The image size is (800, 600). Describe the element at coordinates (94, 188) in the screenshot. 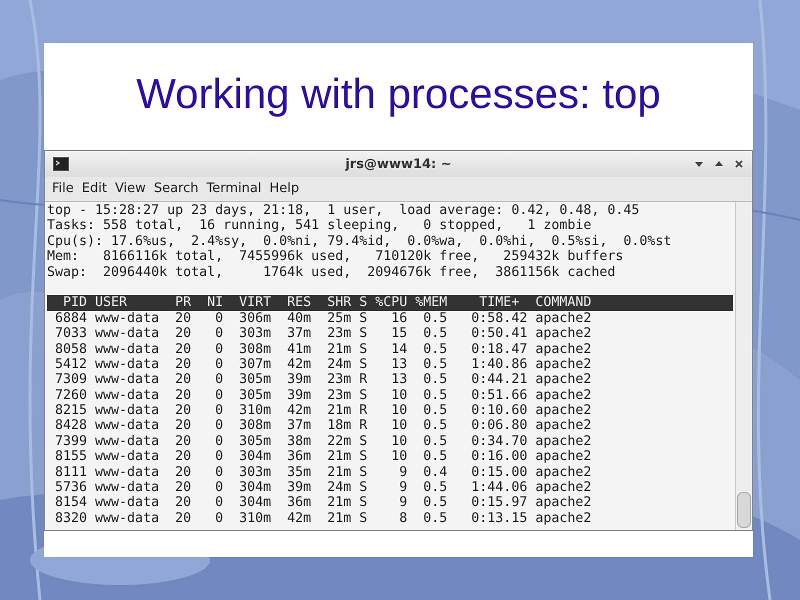

I see `menu-item: Edit` at that location.